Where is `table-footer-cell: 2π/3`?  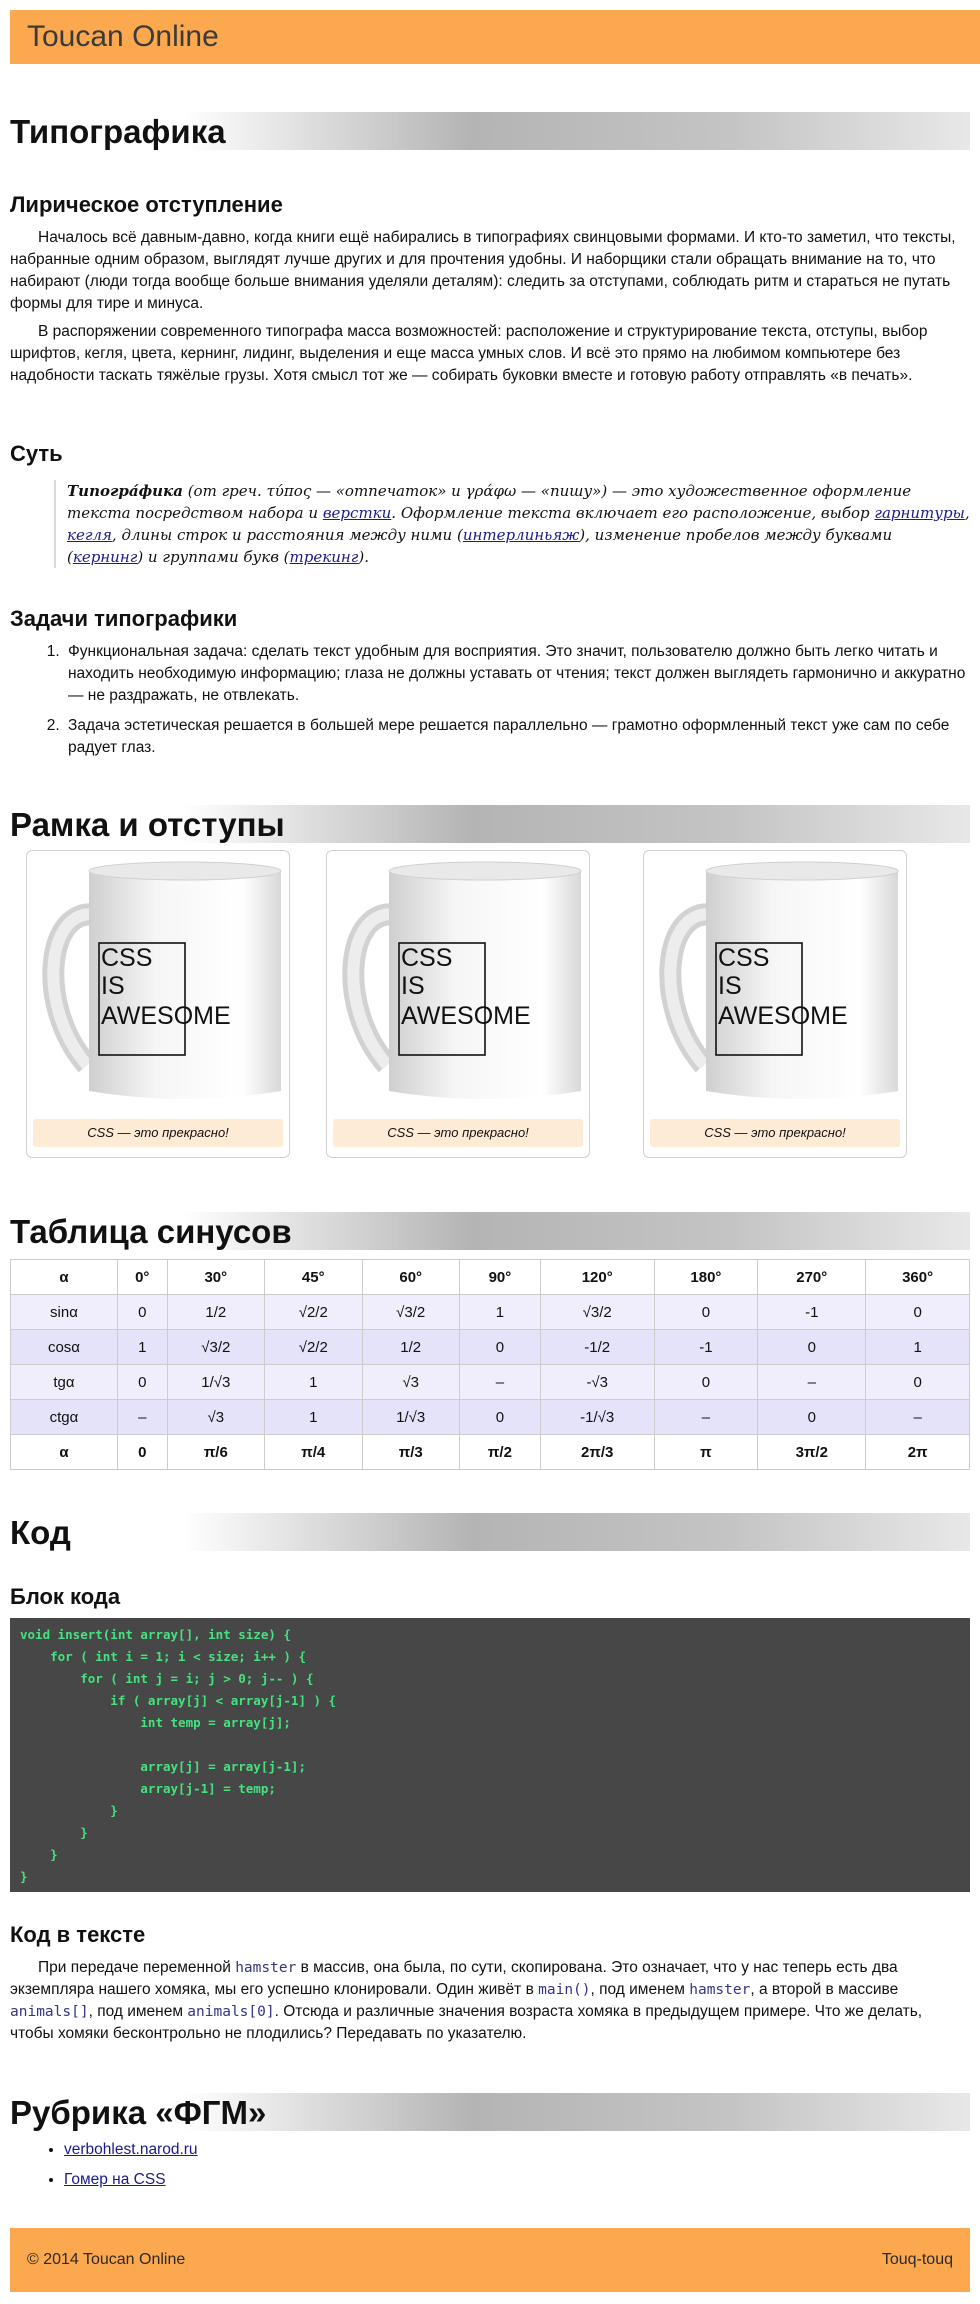 table-footer-cell: 2π/3 is located at coordinates (597, 1452).